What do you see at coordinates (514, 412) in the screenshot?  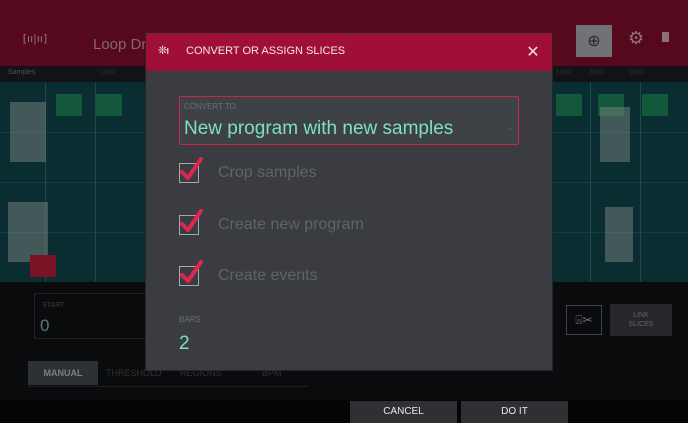 I see `do-it-button: DO IT` at bounding box center [514, 412].